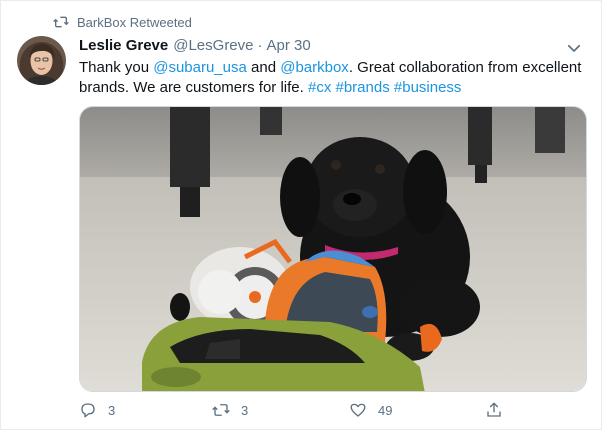  Describe the element at coordinates (314, 67) in the screenshot. I see `mention-link: @barkbox` at that location.